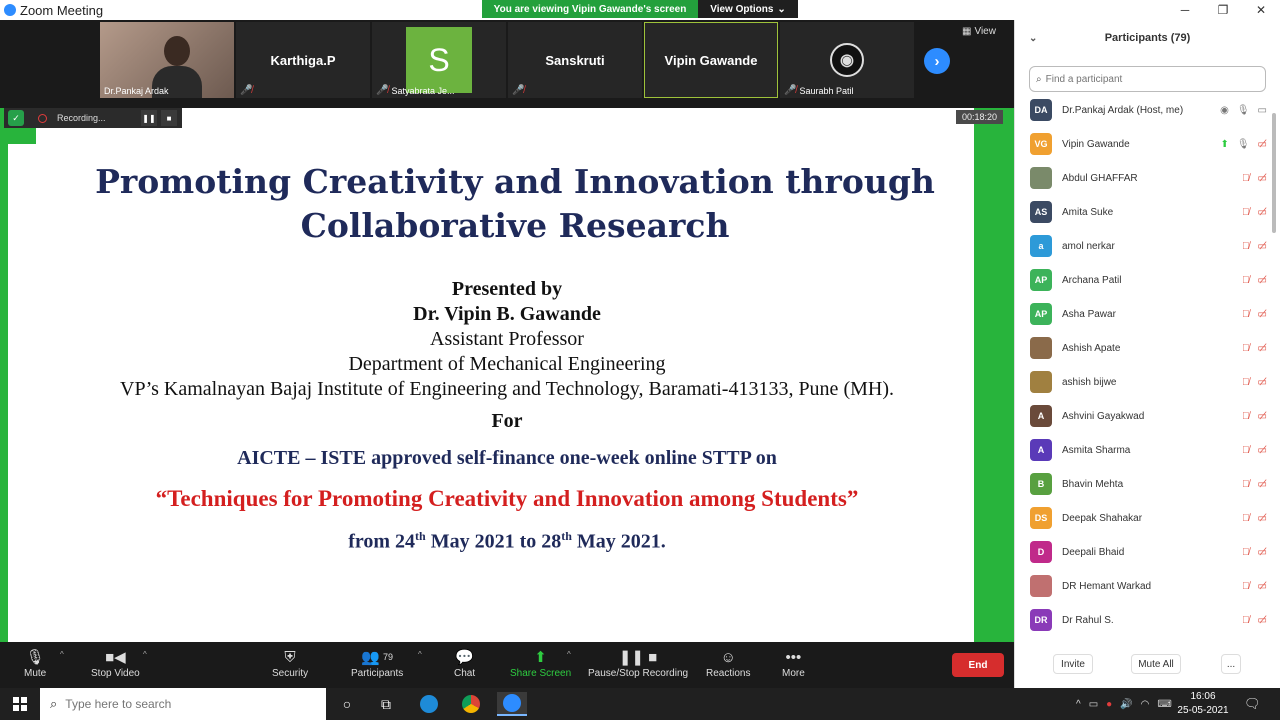 The width and height of the screenshot is (1280, 720). I want to click on participant-row: DS Deepak Shahakar 🎙̸ ▭̸, so click(1143, 518).